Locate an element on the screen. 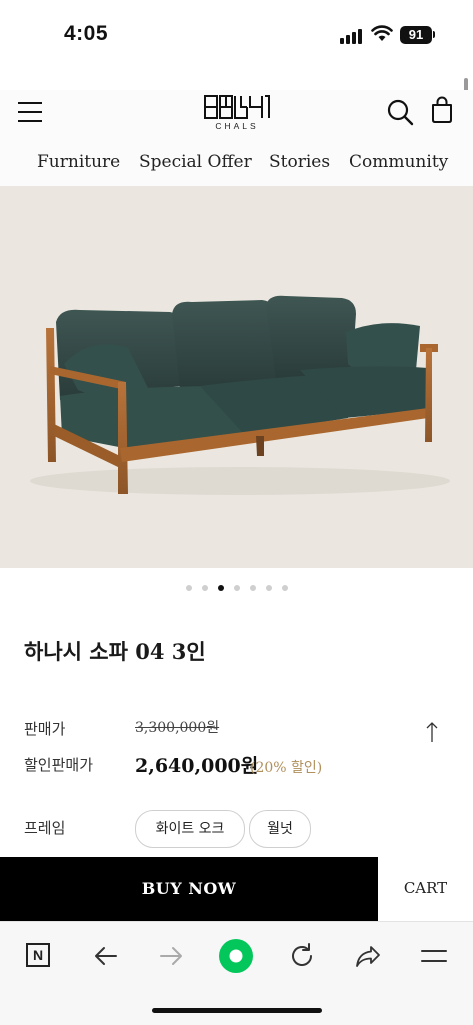 This screenshot has height=1025, width=473. cart-button: CART is located at coordinates (425, 889).